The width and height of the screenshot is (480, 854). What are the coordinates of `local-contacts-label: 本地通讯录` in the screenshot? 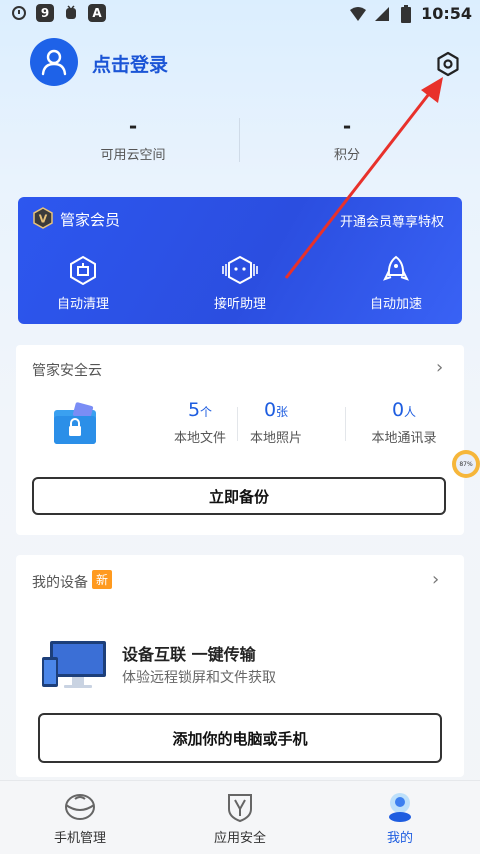 It's located at (404, 438).